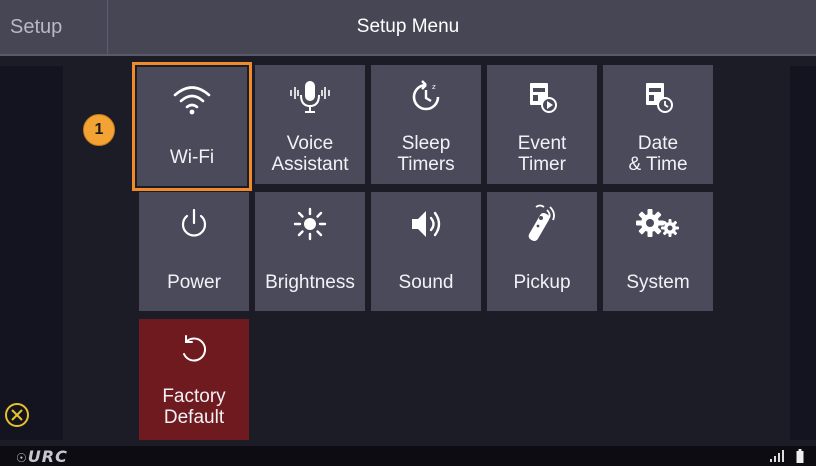 The width and height of the screenshot is (816, 466). What do you see at coordinates (47, 456) in the screenshot?
I see `logo-text: URC` at bounding box center [47, 456].